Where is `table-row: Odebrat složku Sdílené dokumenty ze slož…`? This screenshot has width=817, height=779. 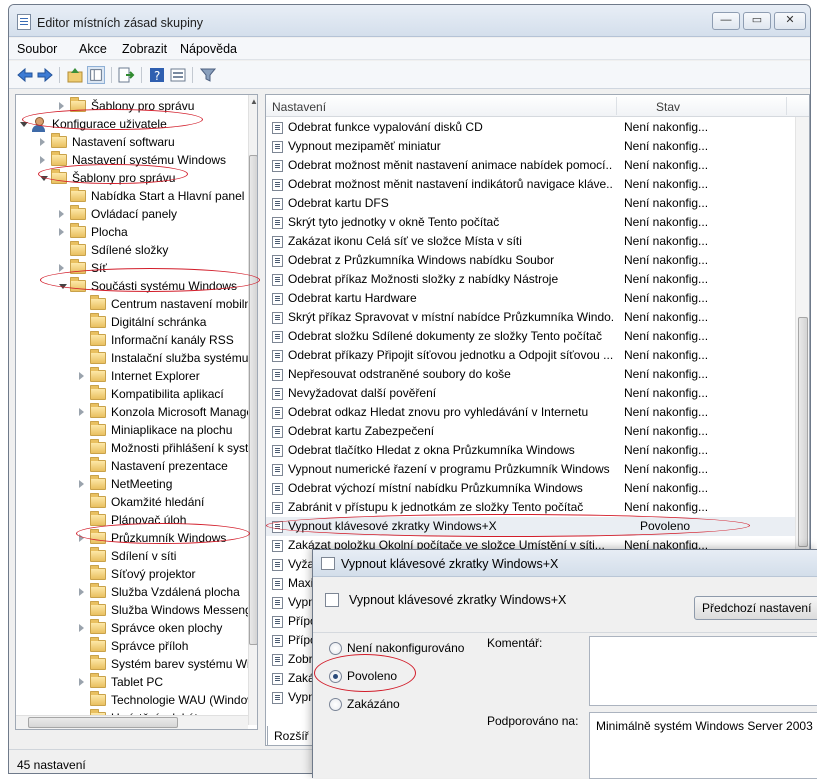
table-row: Odebrat složku Sdílené dokumenty ze slož… is located at coordinates (531, 336).